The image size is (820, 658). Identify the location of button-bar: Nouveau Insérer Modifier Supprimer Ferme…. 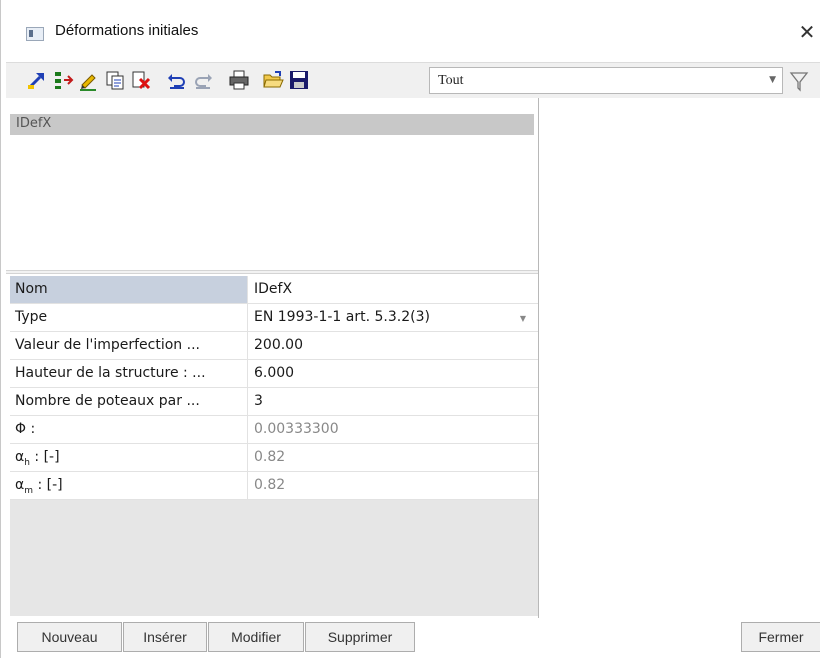
(410, 638).